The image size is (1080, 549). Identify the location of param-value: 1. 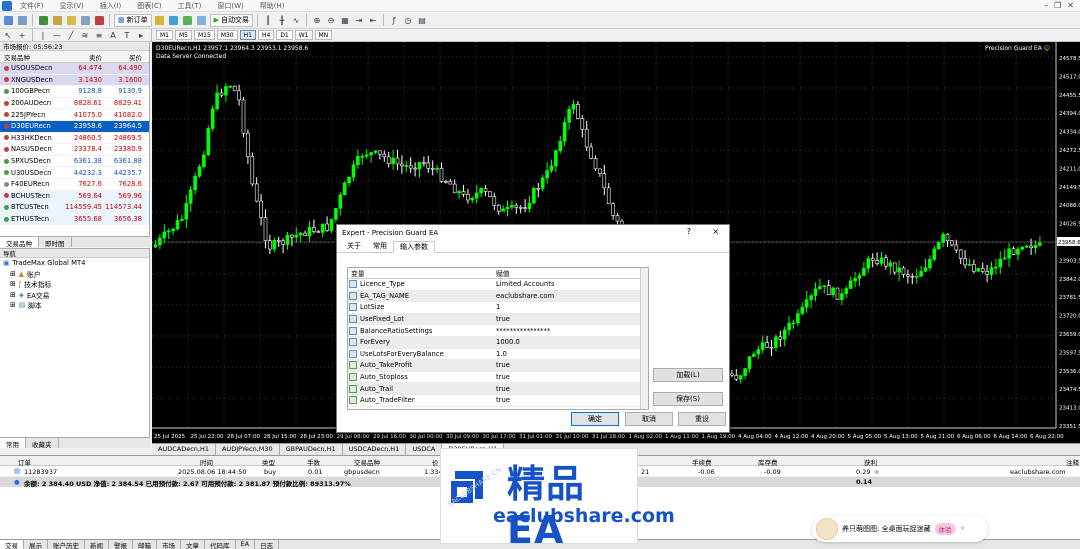
(496, 307).